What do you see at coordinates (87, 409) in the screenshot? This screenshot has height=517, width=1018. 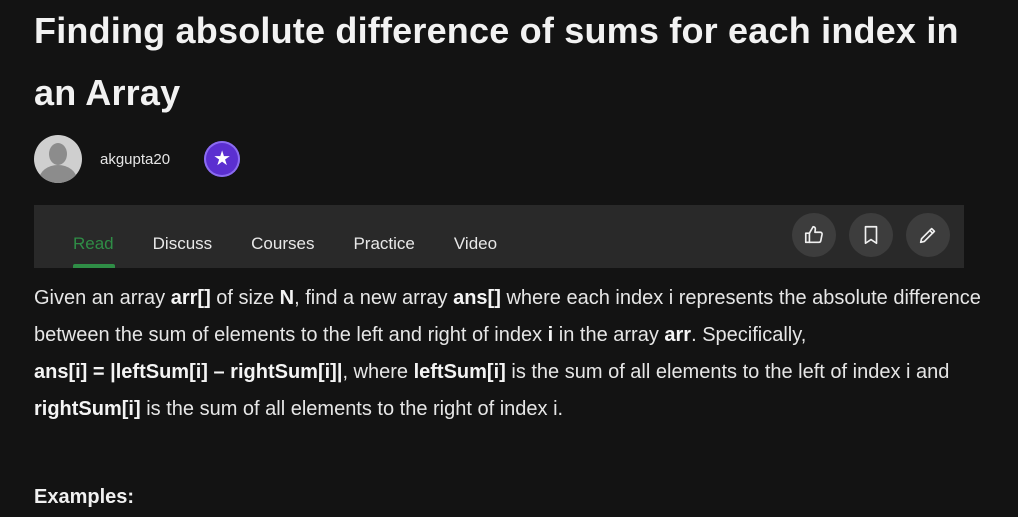 I see `bold-term: rightSum[i]` at bounding box center [87, 409].